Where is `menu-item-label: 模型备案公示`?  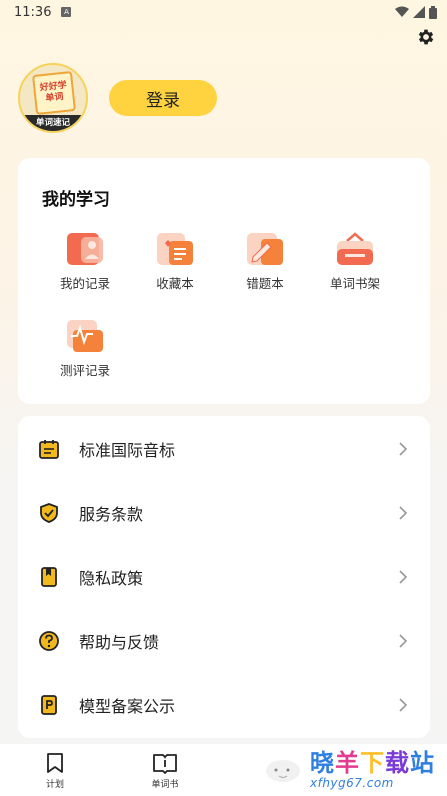 menu-item-label: 模型备案公示 is located at coordinates (127, 706).